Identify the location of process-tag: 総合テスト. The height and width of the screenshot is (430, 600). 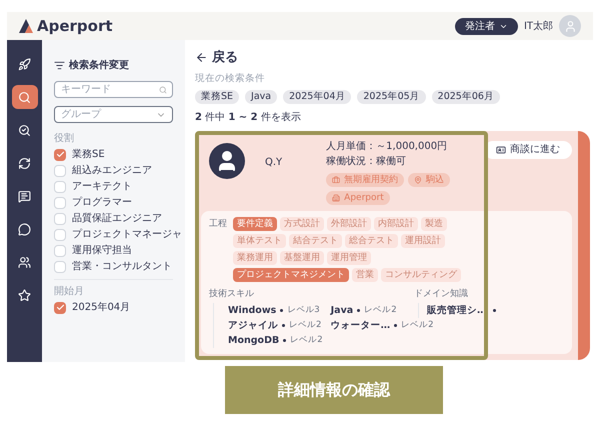
(371, 241).